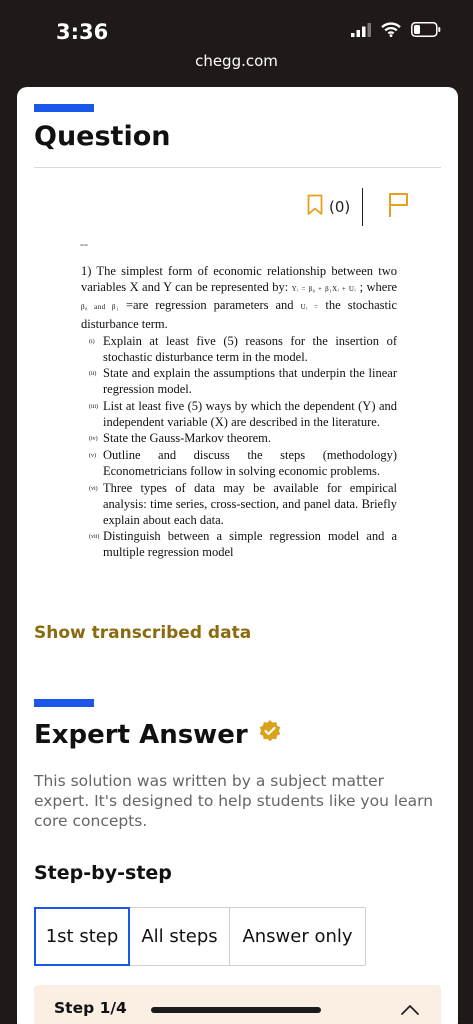  What do you see at coordinates (340, 207) in the screenshot?
I see `bookmark-count: (0)` at bounding box center [340, 207].